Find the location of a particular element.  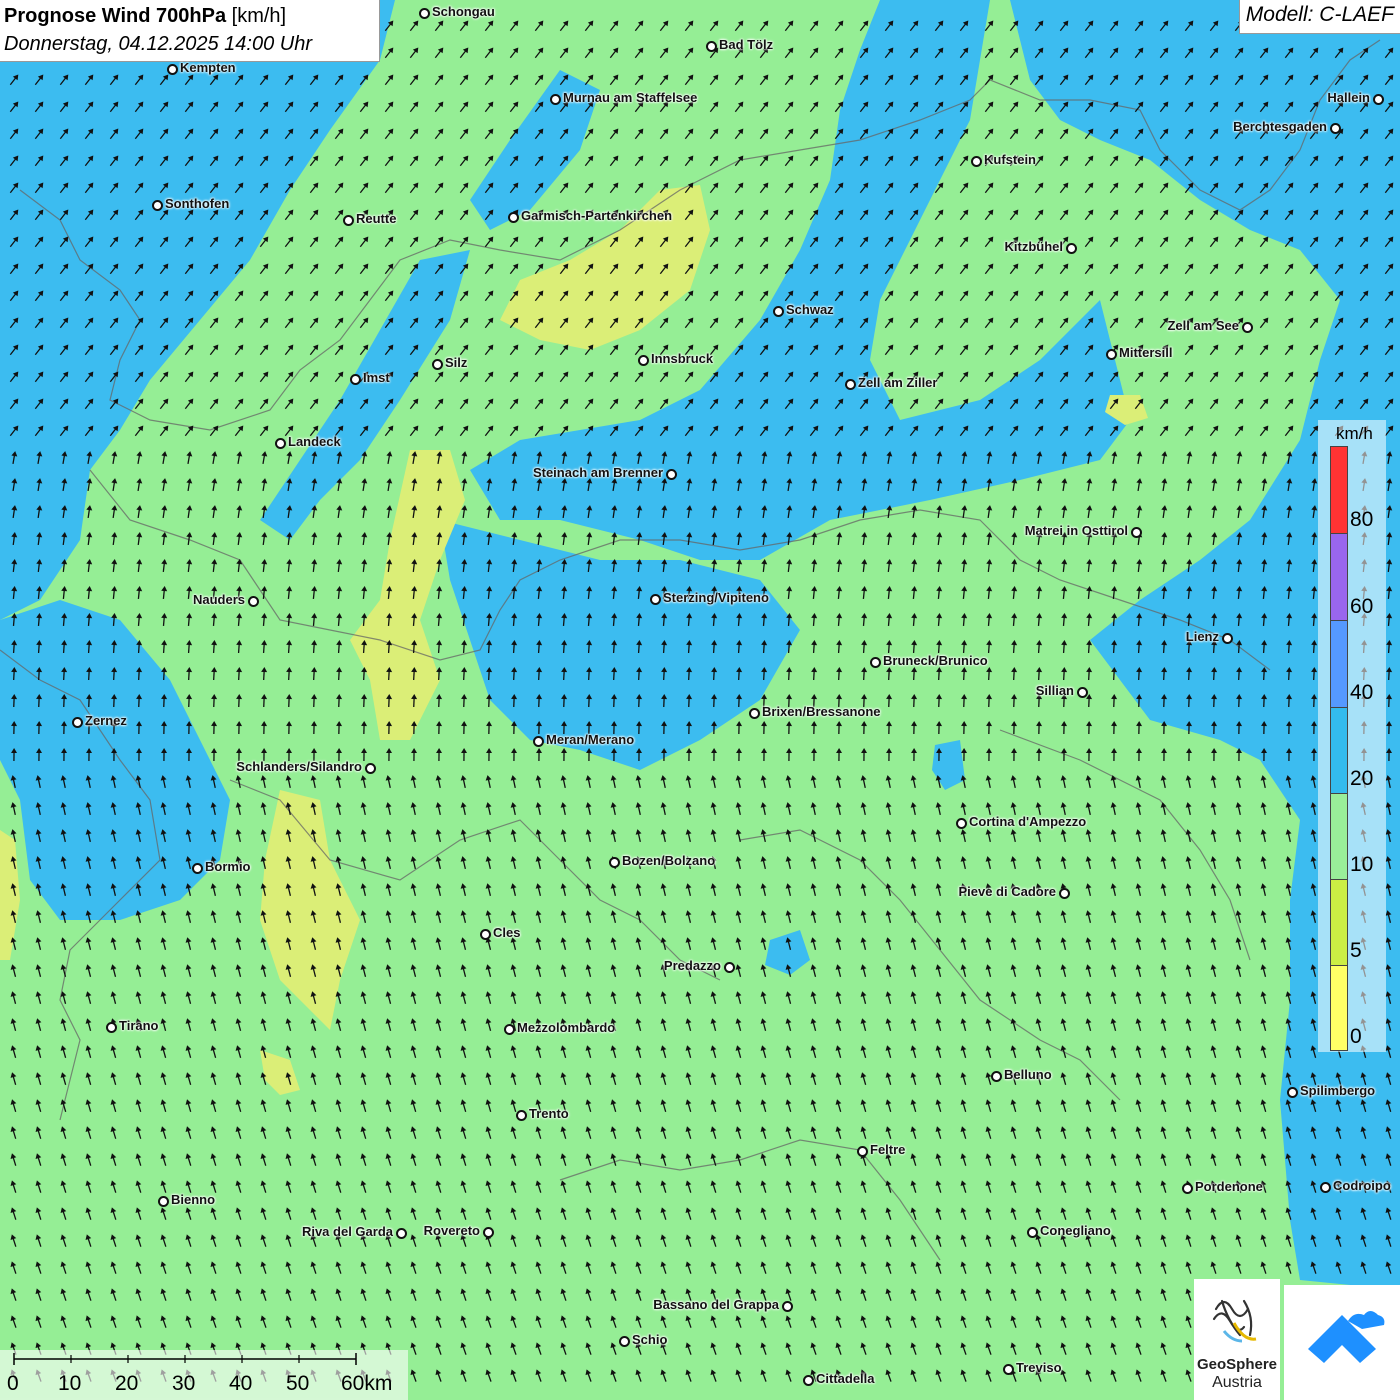

city-label: Pieve di Cadore is located at coordinates (1007, 891).